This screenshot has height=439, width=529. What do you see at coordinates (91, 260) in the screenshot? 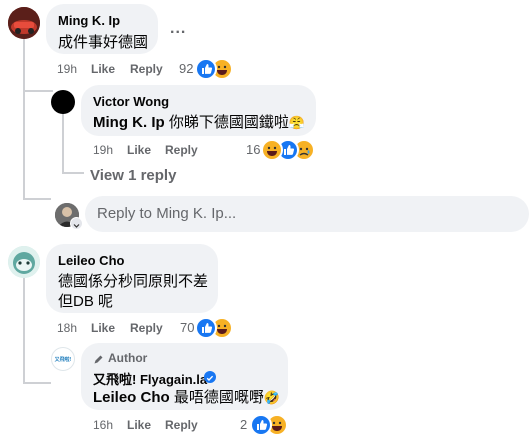
I see `comment-author: Leileo Cho` at bounding box center [91, 260].